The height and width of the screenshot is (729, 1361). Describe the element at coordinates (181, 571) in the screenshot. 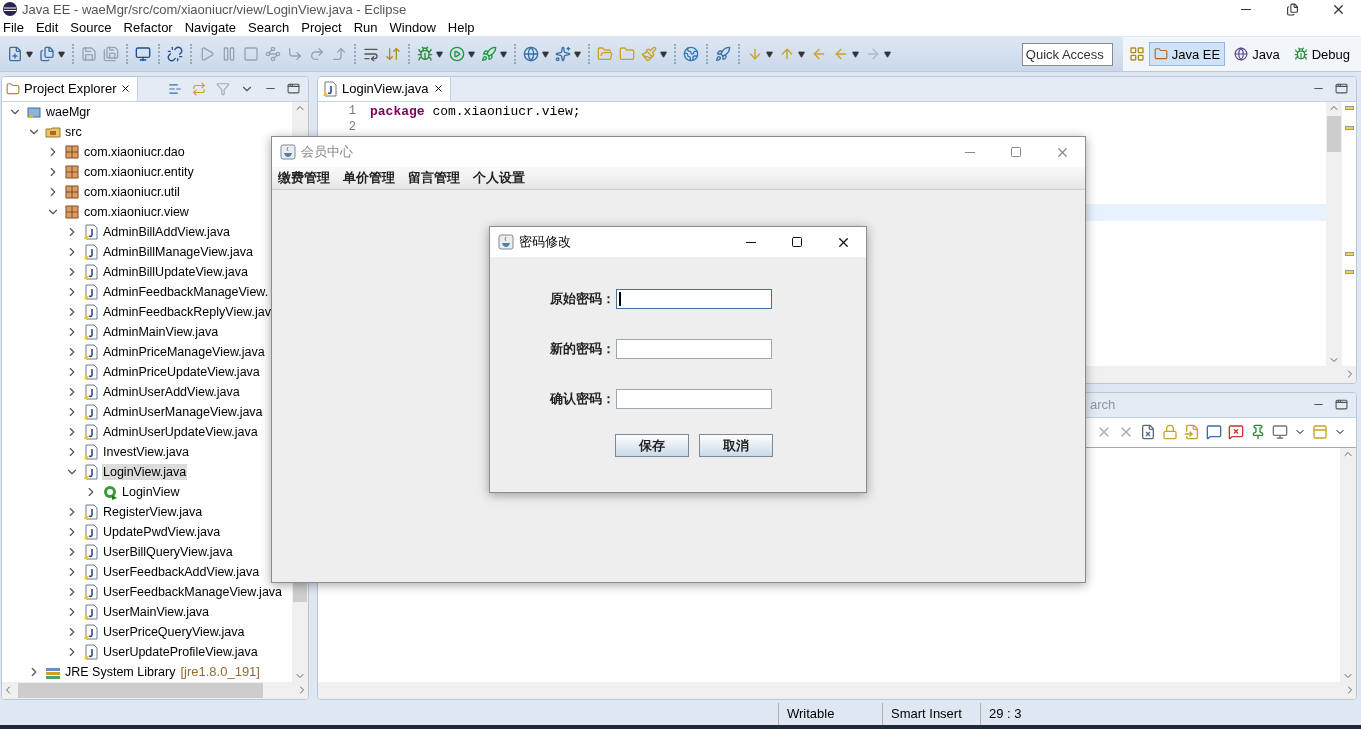

I see `tree-item: UserFeedbackAddView.java` at that location.